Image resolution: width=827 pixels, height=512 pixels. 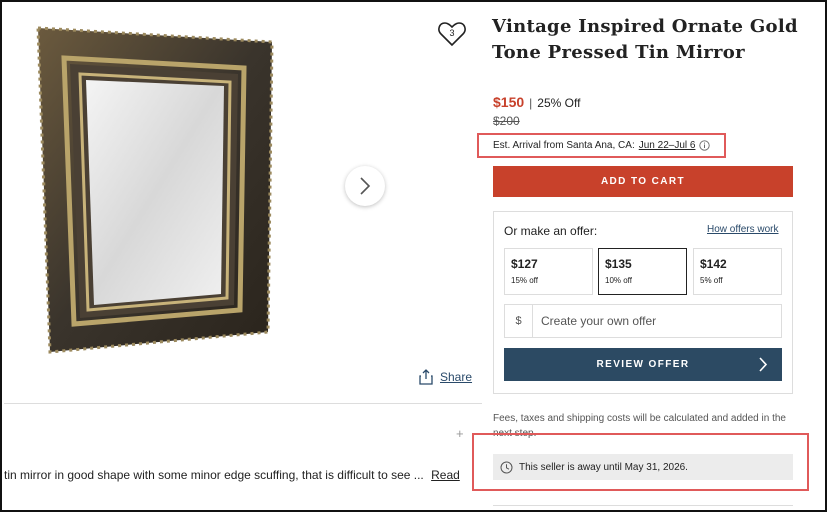 I want to click on add-to-cart-button: ADD TO CART, so click(x=643, y=181).